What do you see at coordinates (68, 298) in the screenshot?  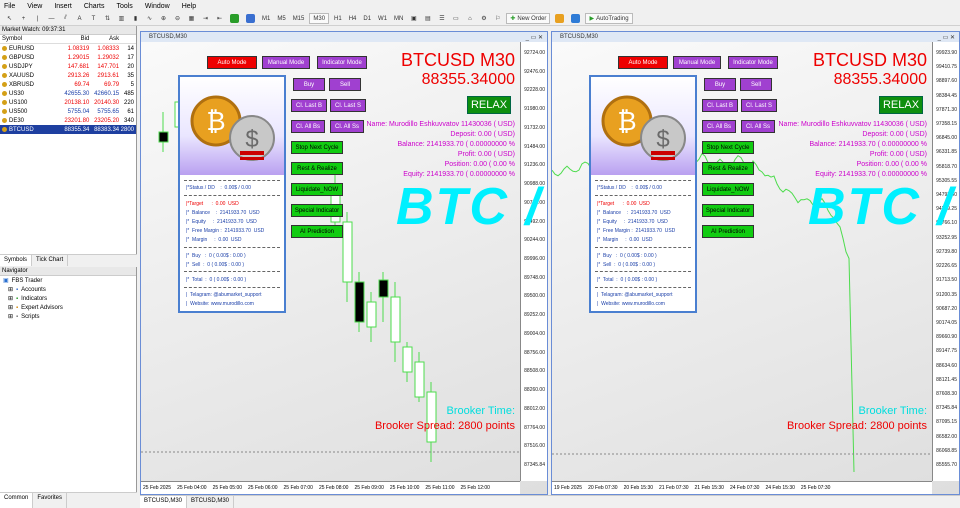 I see `nav-item-indicators: ⊞ ▪ Indicators` at bounding box center [68, 298].